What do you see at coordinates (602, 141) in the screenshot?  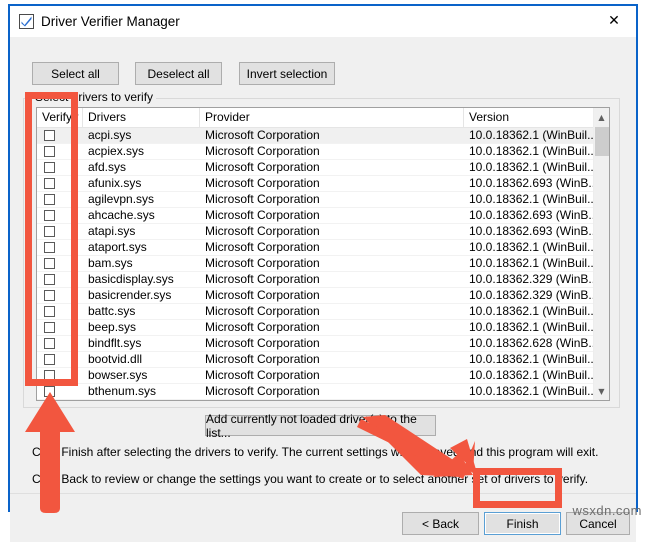 I see `scrollbar-thumb` at bounding box center [602, 141].